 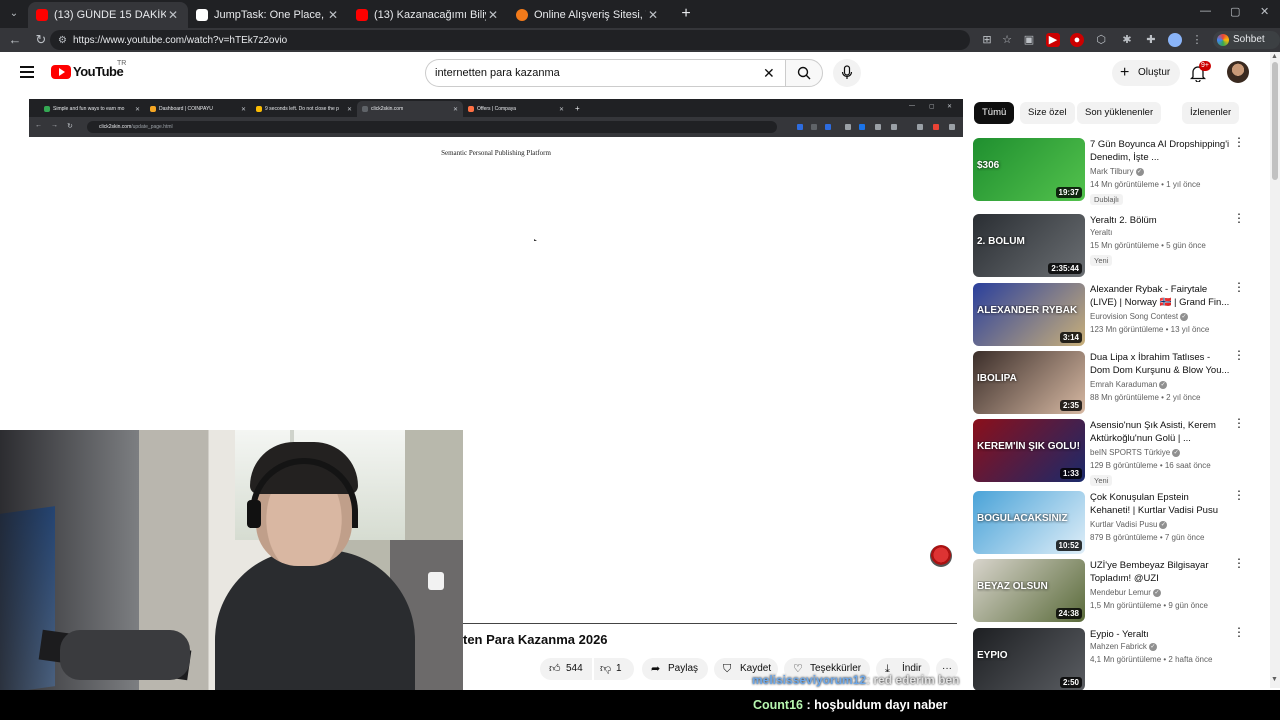 I want to click on video-thumbnail: BEYAZ OLSUN 24:38, so click(x=1029, y=590).